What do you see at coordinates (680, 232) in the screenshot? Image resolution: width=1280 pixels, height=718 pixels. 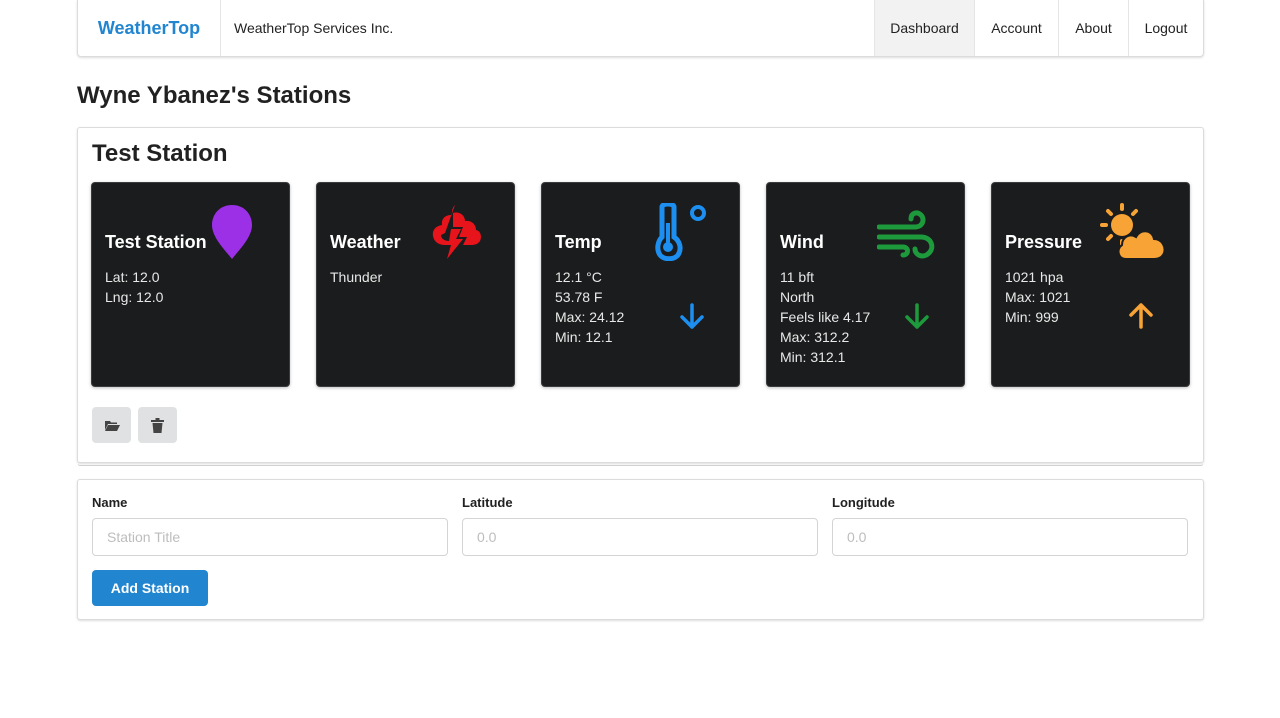 I see `thermometer-icon` at bounding box center [680, 232].